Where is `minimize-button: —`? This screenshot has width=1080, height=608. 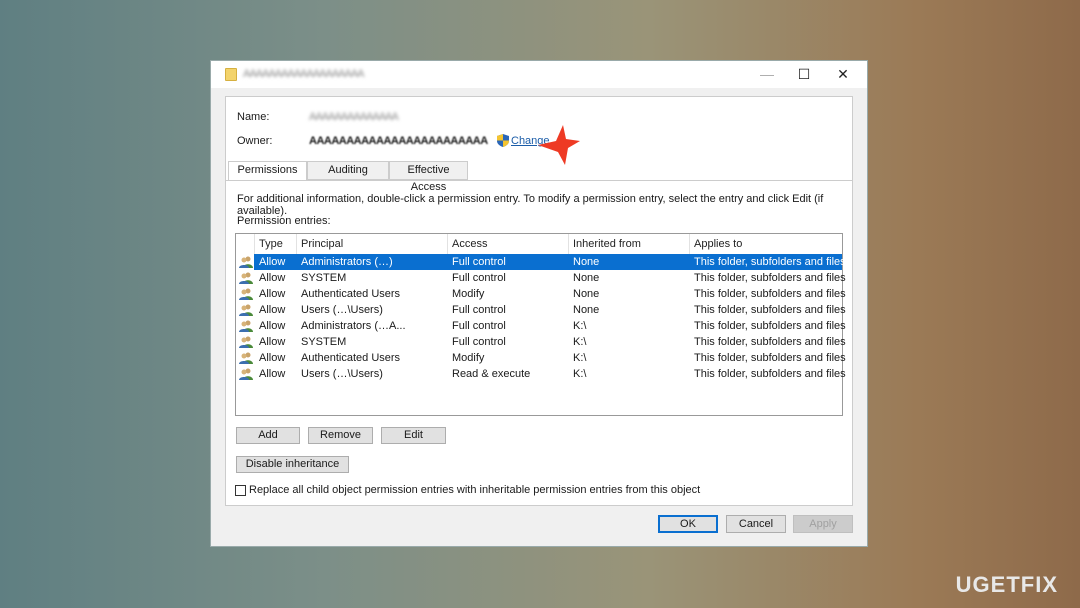
minimize-button: — is located at coordinates (767, 74).